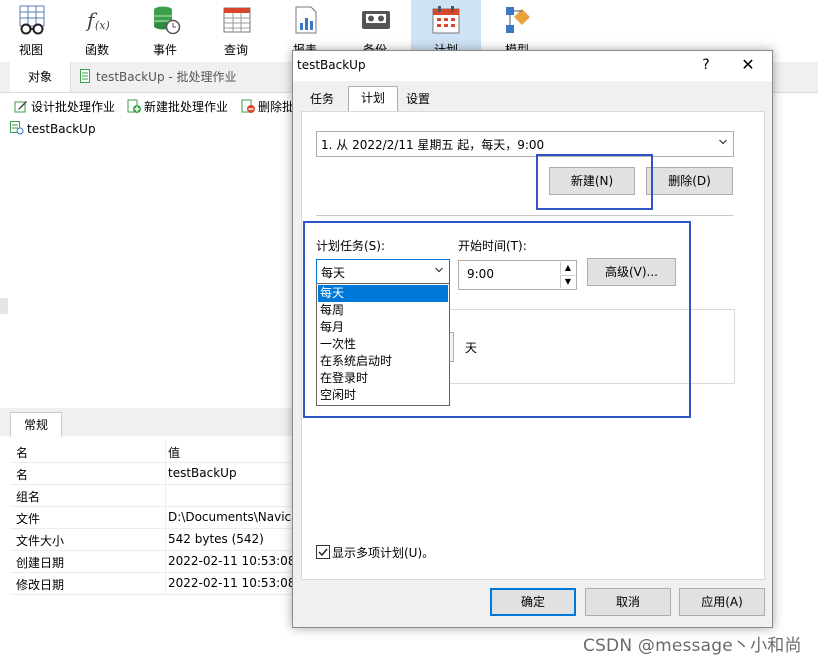 This screenshot has width=818, height=661. What do you see at coordinates (628, 602) in the screenshot?
I see `cancel-button: 取消` at bounding box center [628, 602].